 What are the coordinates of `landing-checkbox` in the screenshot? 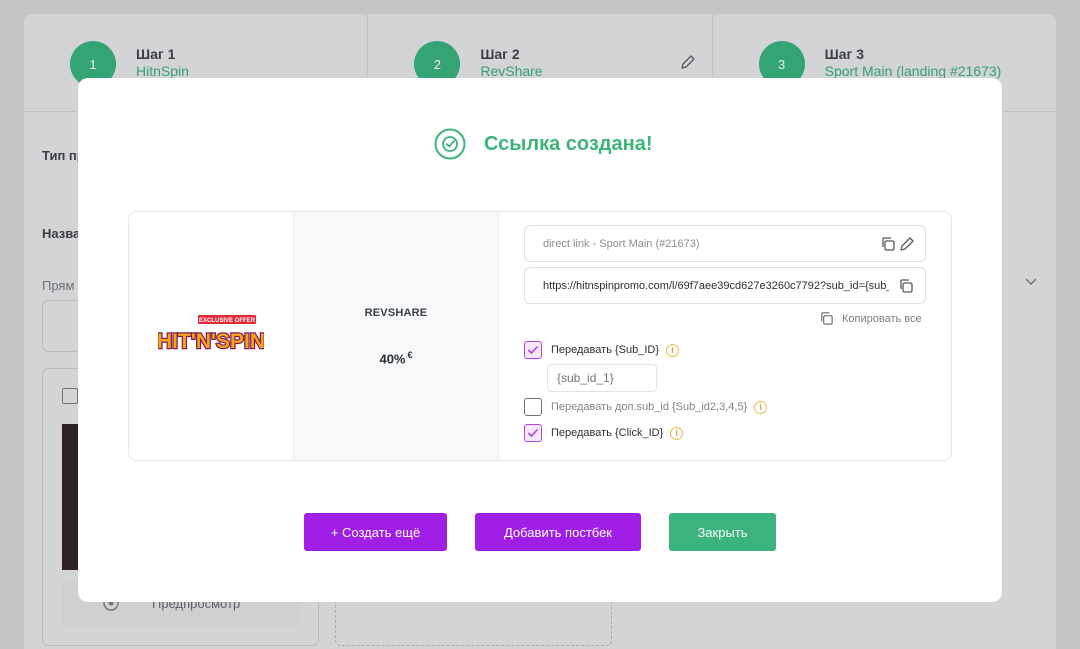 It's located at (70, 396).